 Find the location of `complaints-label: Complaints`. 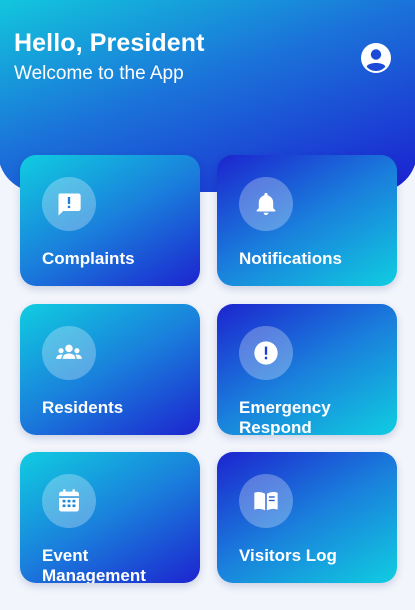

complaints-label: Complaints is located at coordinates (88, 258).